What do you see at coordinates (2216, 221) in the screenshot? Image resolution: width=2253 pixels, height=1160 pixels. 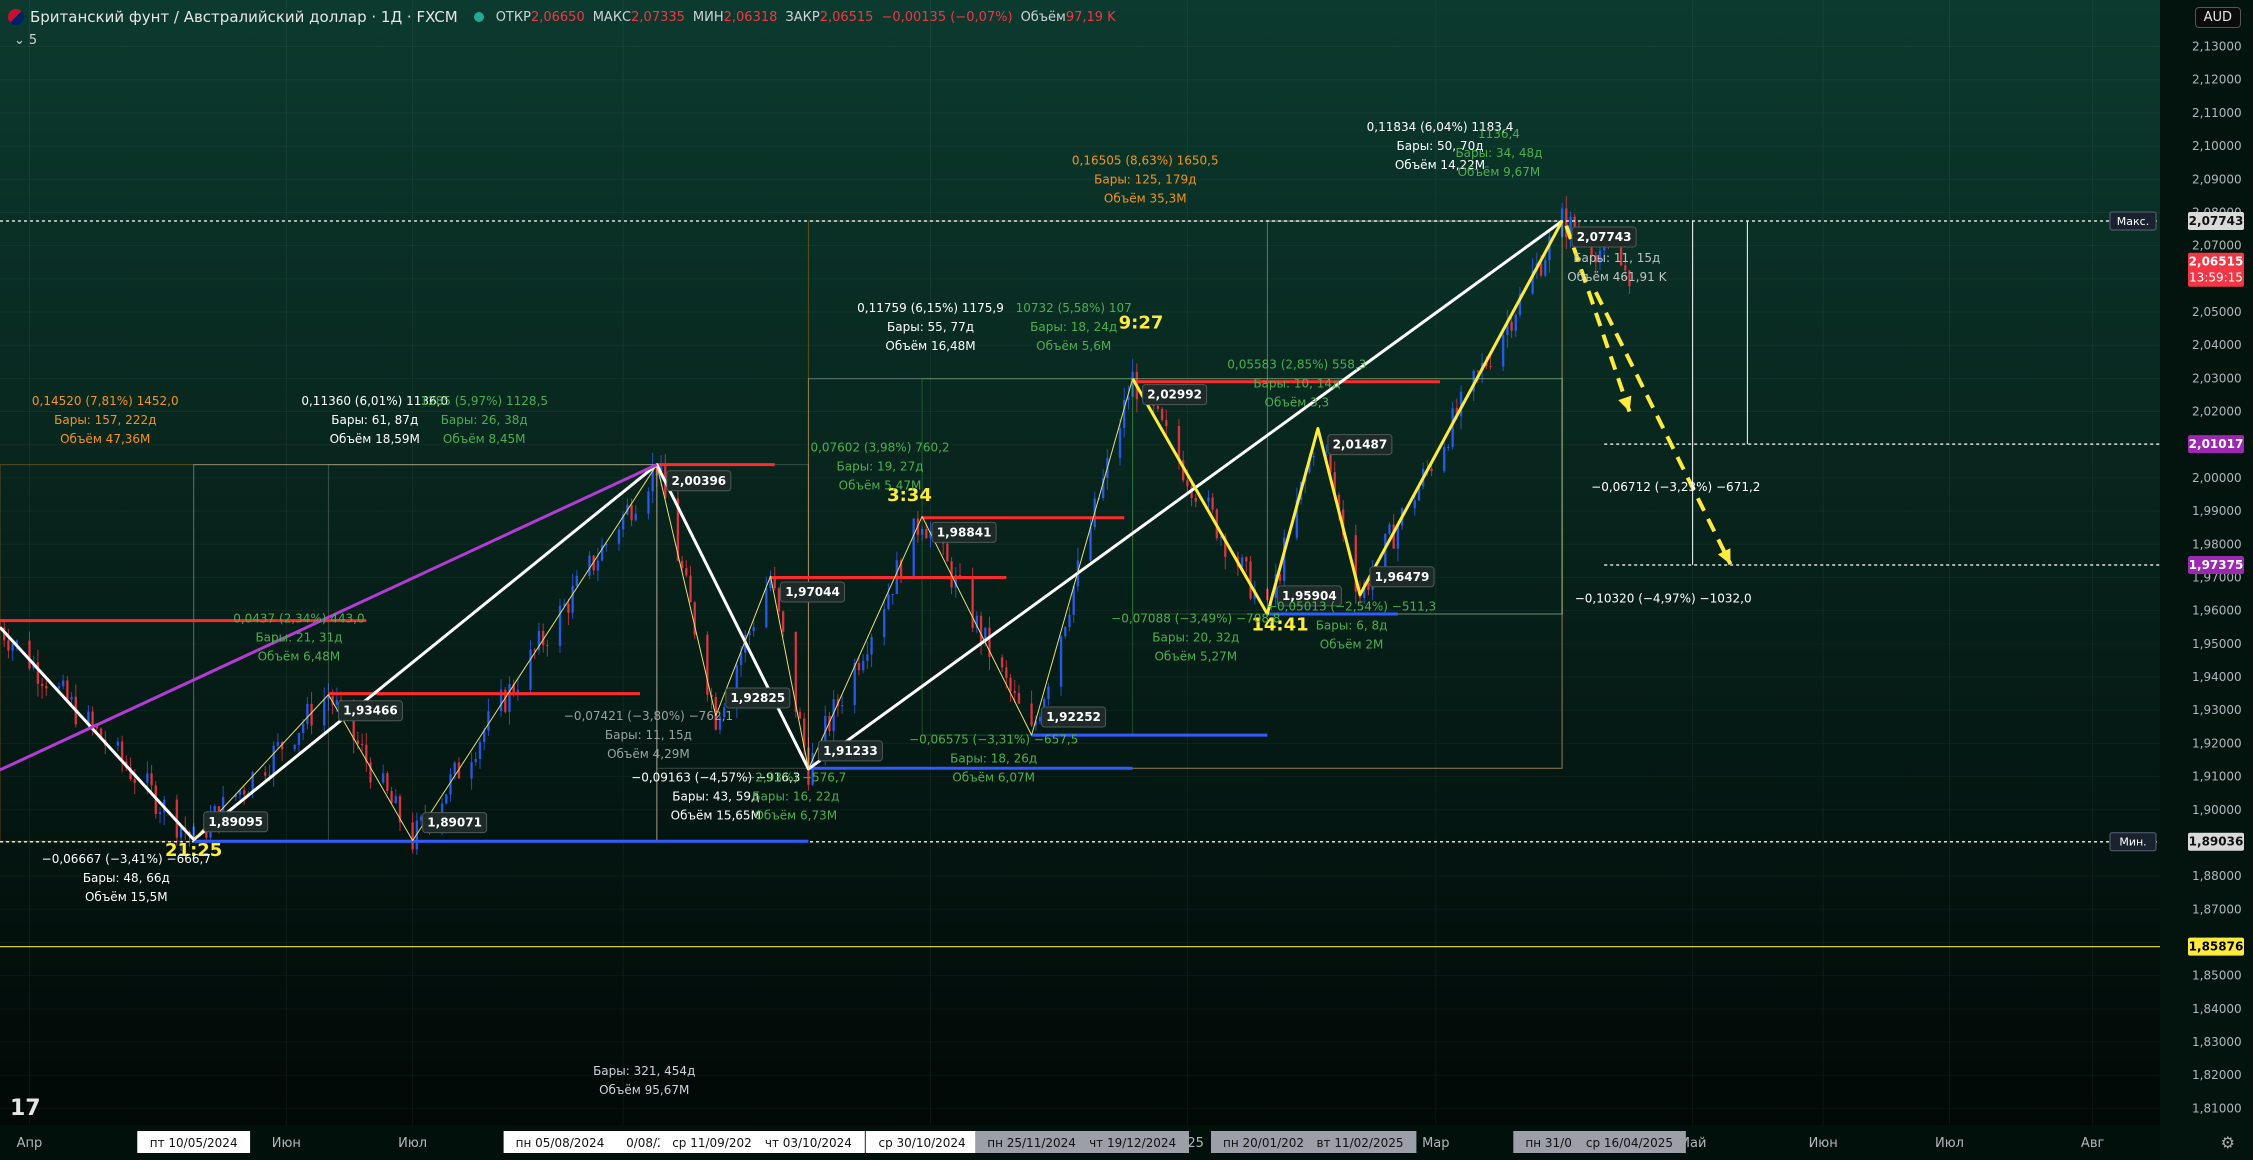 I see `price-badge-text: 2,07743` at bounding box center [2216, 221].